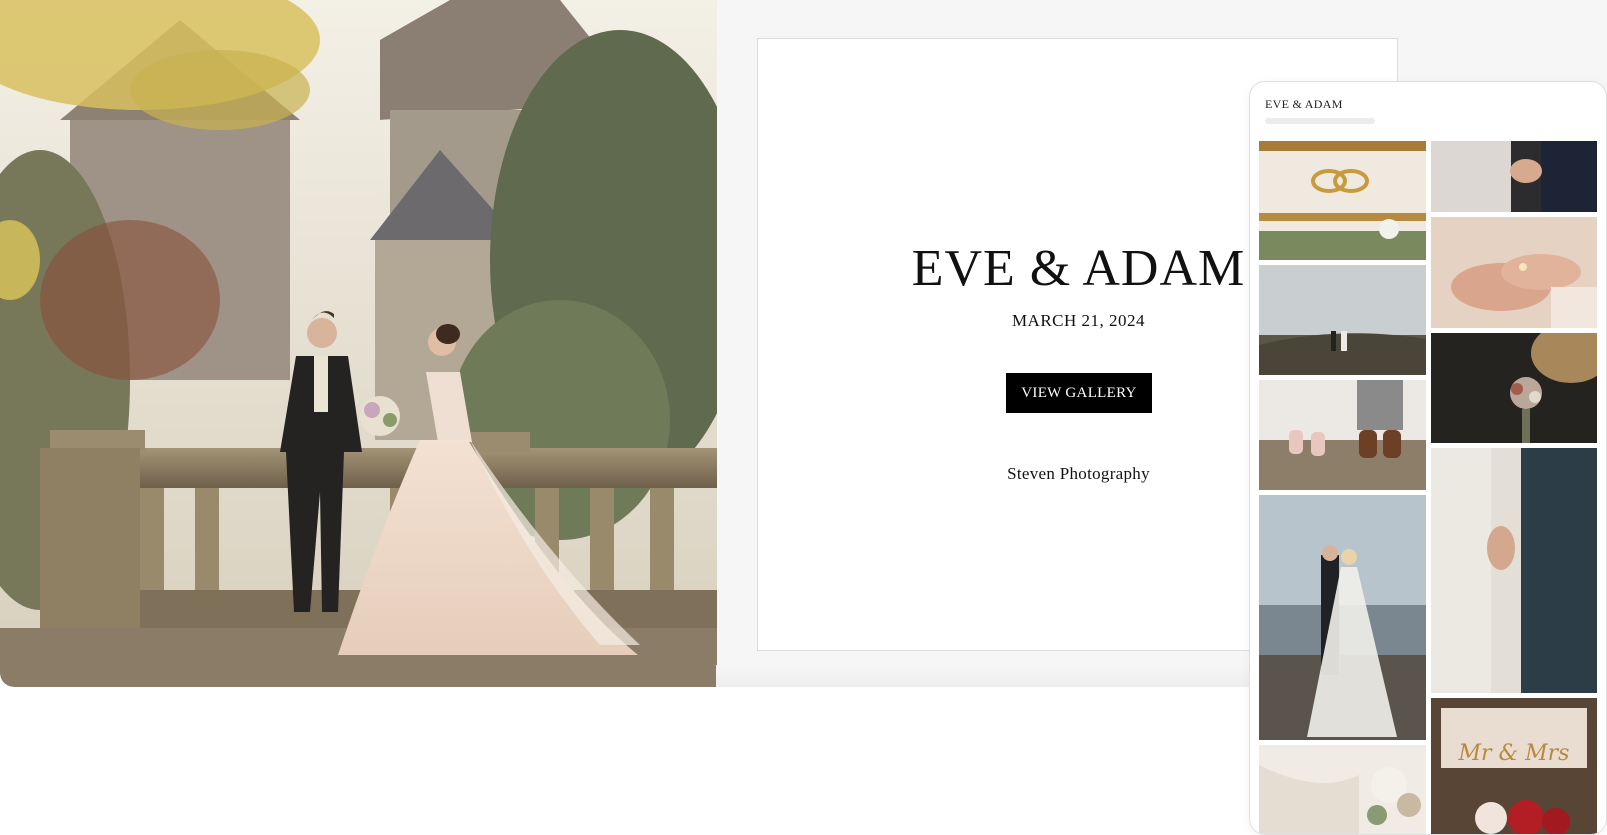  What do you see at coordinates (1304, 104) in the screenshot?
I see `mobile-gallery-title: EVE & ADAM` at bounding box center [1304, 104].